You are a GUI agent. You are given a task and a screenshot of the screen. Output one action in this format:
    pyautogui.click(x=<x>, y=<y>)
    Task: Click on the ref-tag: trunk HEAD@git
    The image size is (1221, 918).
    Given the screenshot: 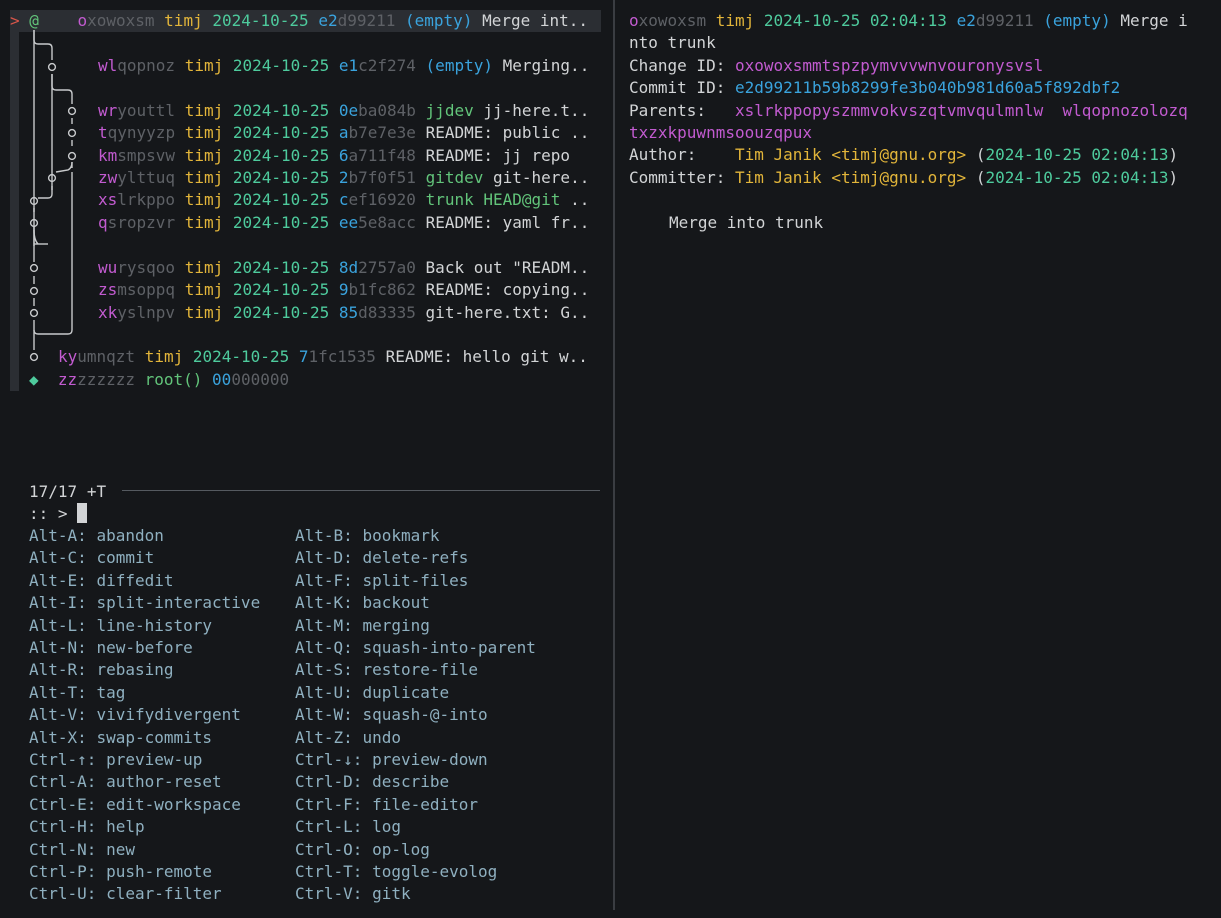 What is the action you would take?
    pyautogui.click(x=493, y=199)
    